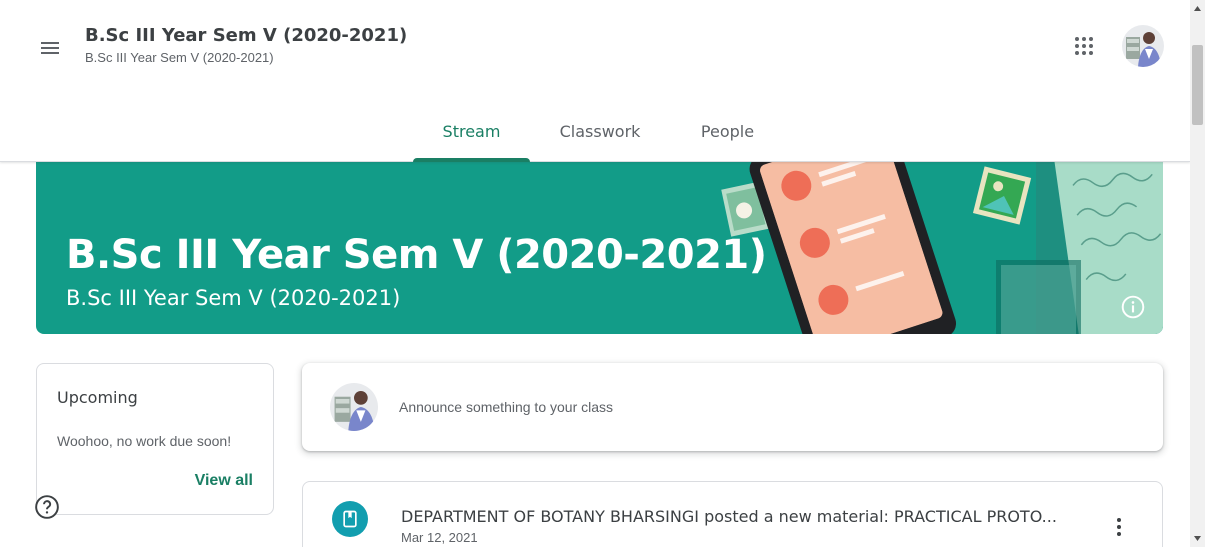 This screenshot has height=547, width=1205. What do you see at coordinates (350, 519) in the screenshot?
I see `material-book-icon` at bounding box center [350, 519].